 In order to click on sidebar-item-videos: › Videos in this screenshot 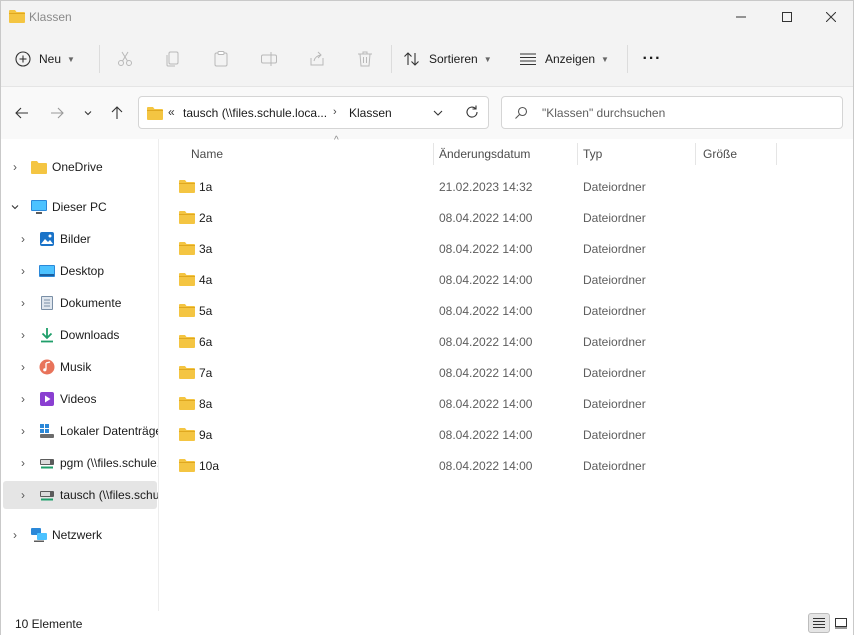, I will do `click(80, 399)`.